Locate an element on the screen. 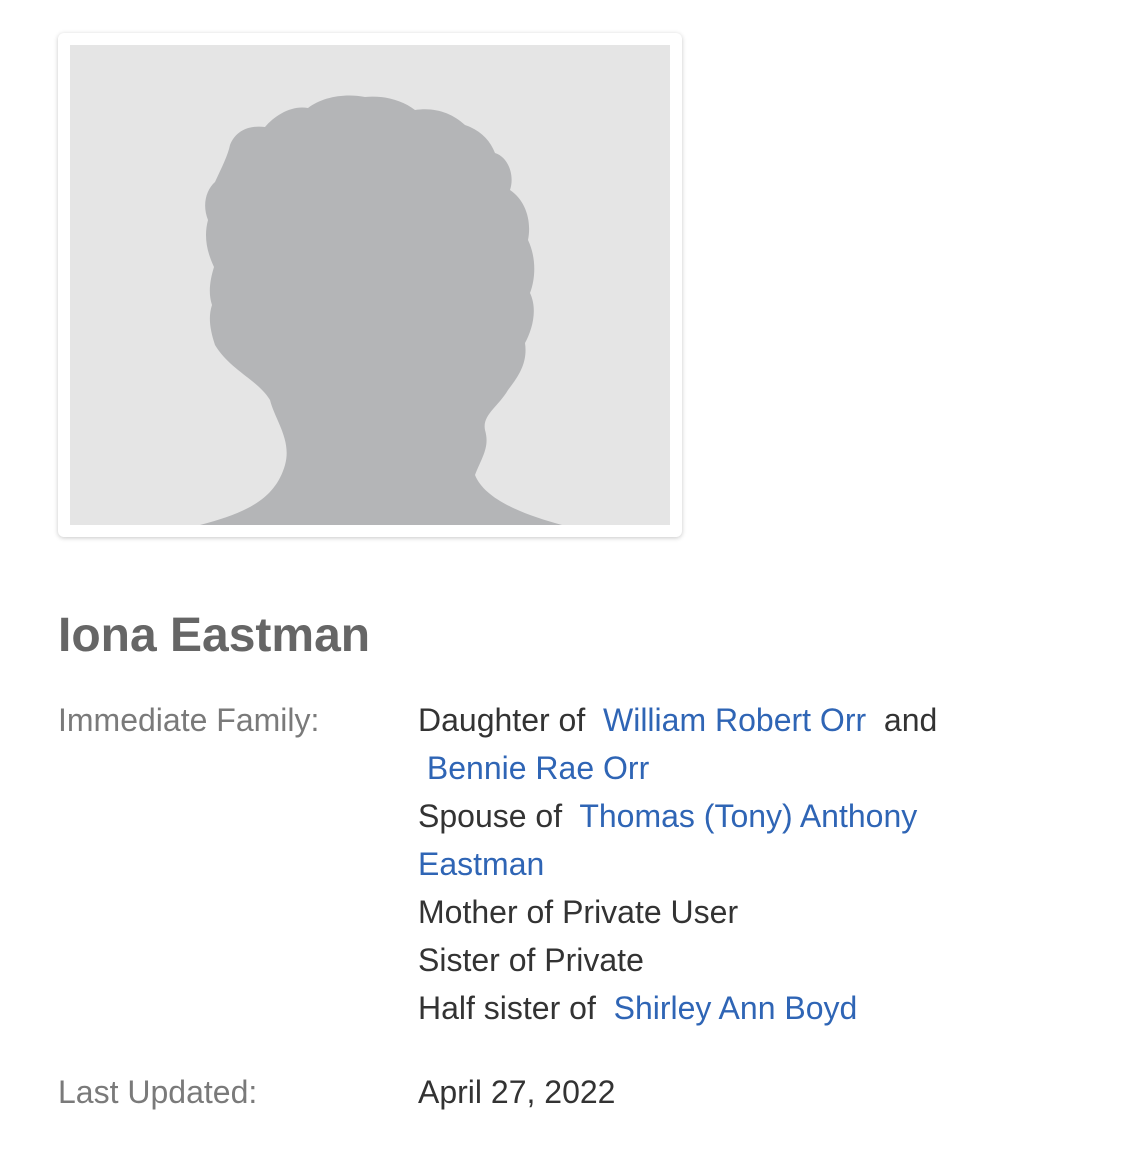 The image size is (1125, 1175). father-link: William Robert Orr is located at coordinates (734, 720).